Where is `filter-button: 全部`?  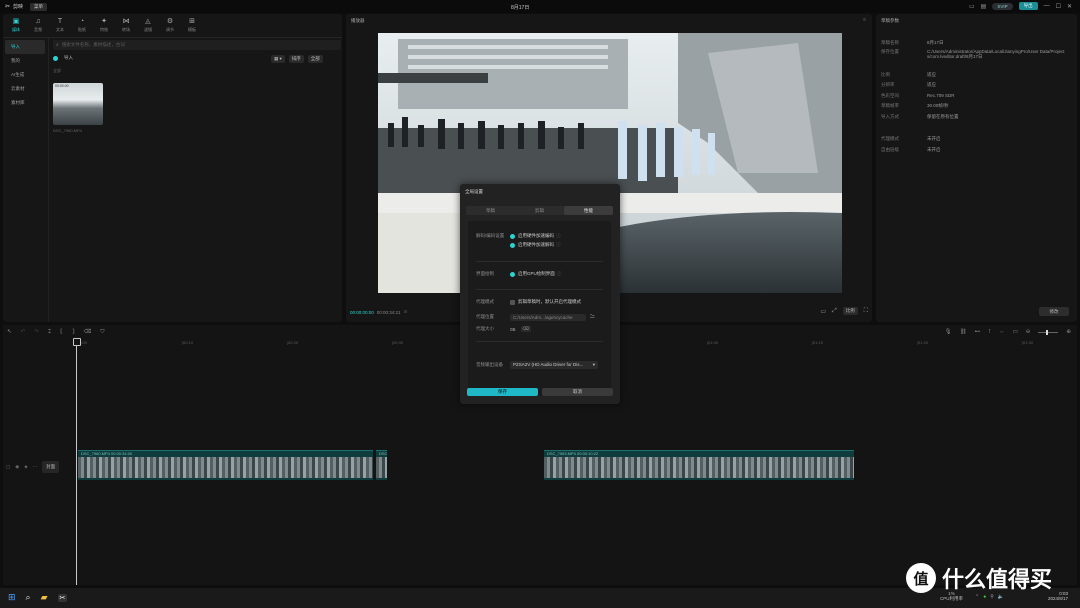 filter-button: 全部 is located at coordinates (315, 59).